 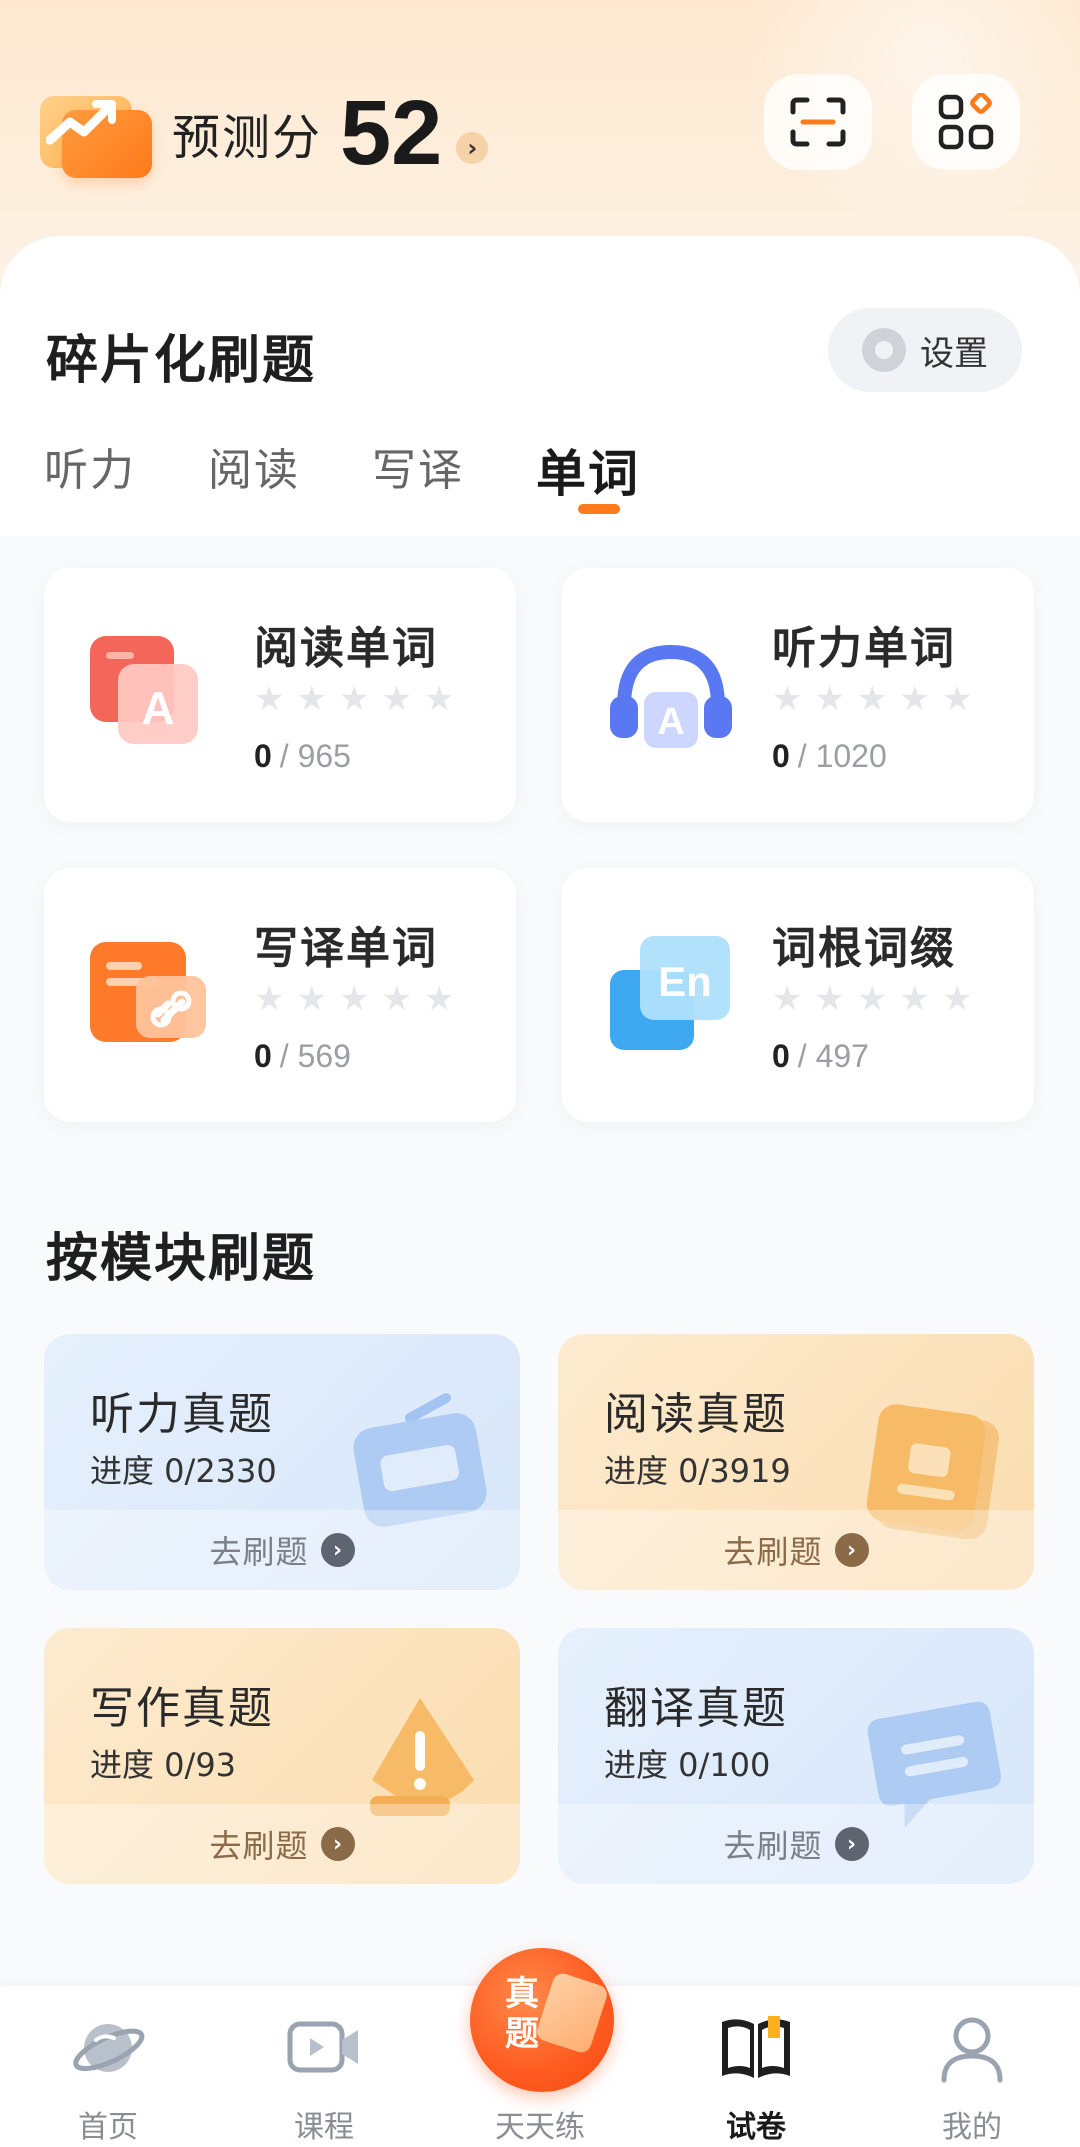 I want to click on nav-profile: 我的, so click(x=972, y=2066).